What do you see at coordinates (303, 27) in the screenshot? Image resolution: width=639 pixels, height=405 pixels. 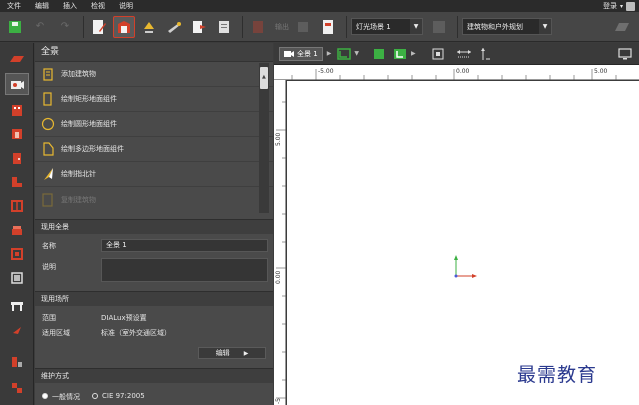 I see `output-close-button` at bounding box center [303, 27].